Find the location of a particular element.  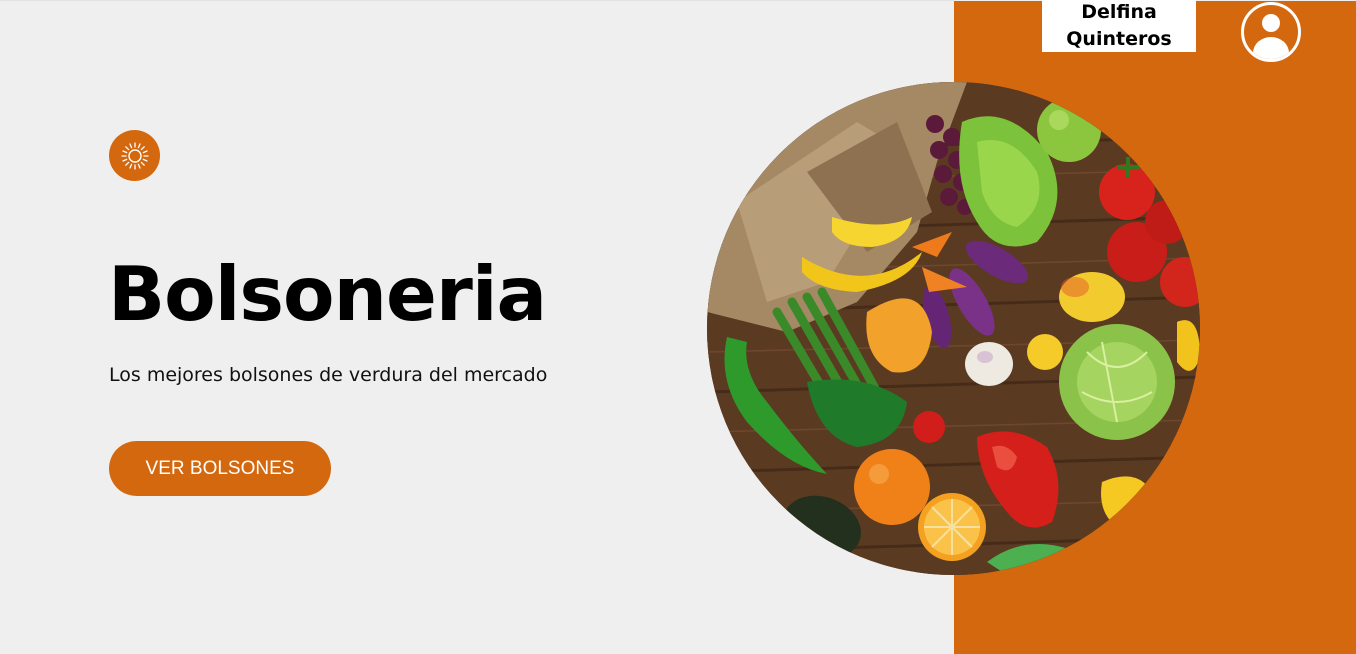

user-last-name: Quinteros is located at coordinates (1119, 39).